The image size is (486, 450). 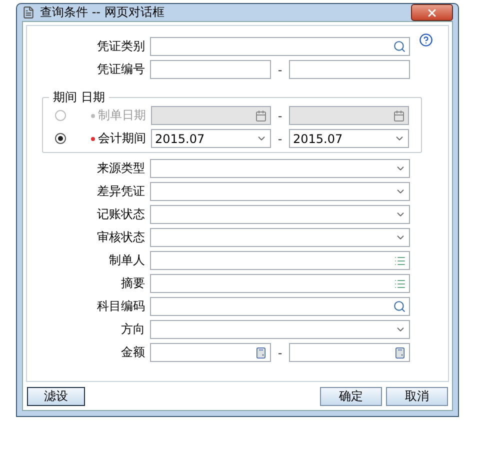 I want to click on field-label: 记账状态, so click(x=120, y=214).